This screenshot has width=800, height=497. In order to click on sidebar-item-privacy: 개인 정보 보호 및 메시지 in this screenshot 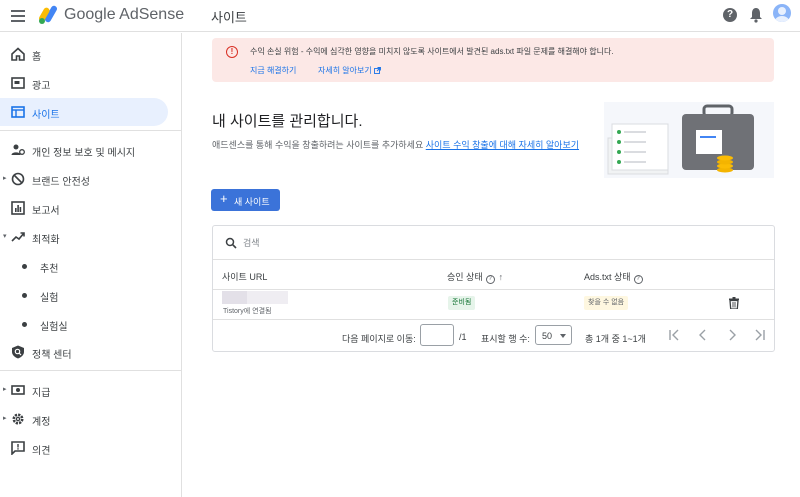, I will do `click(84, 150)`.